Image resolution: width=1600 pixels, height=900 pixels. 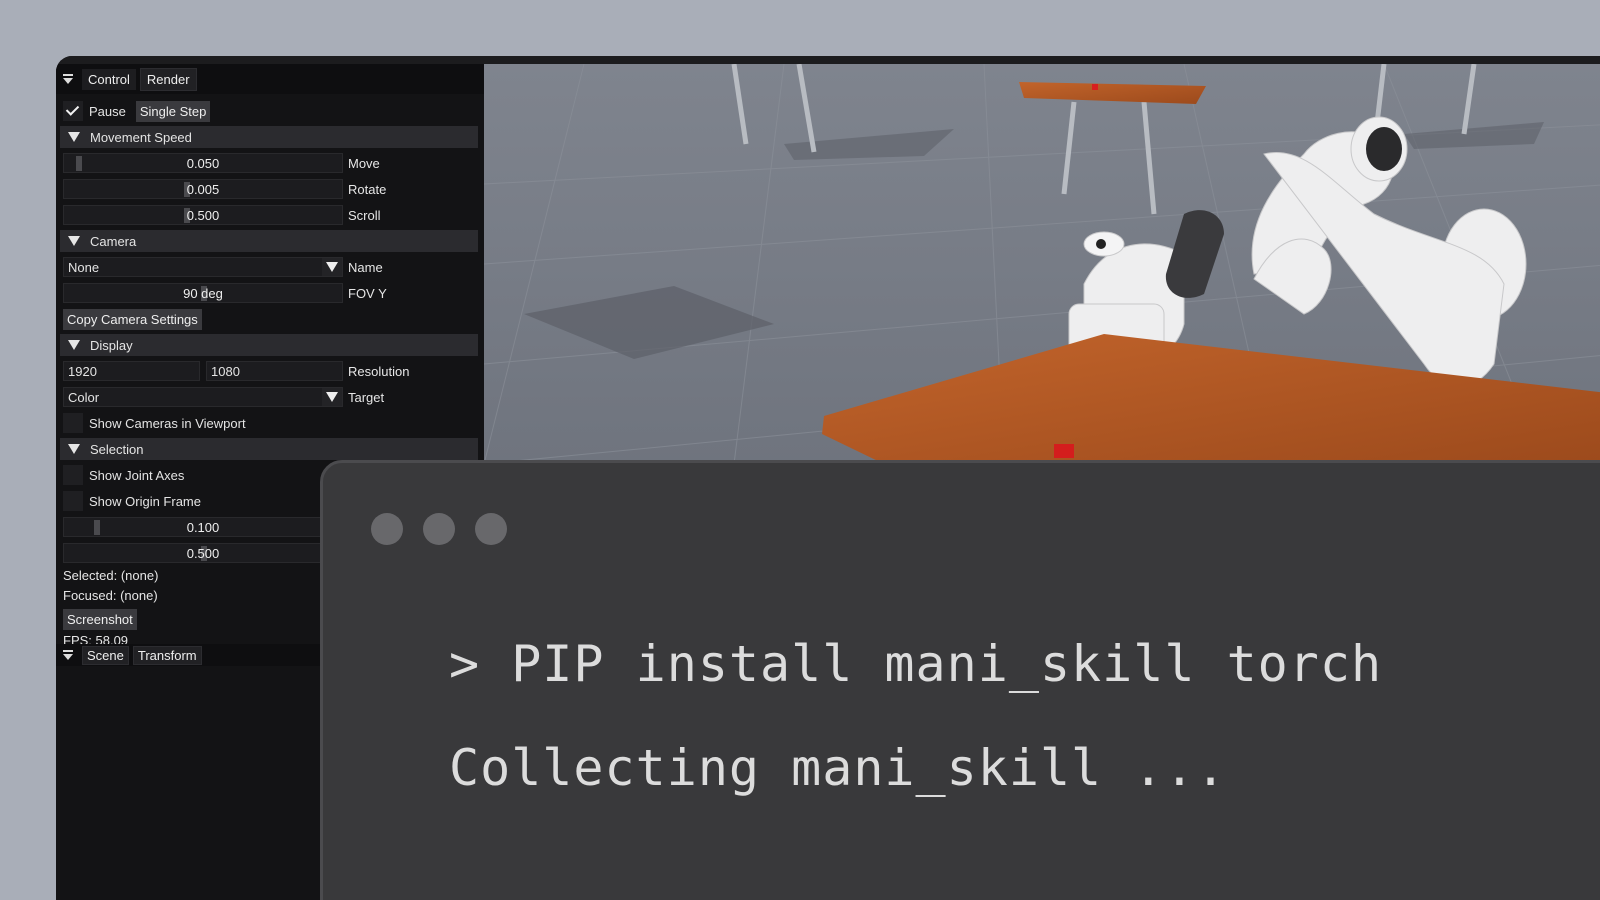 What do you see at coordinates (82, 371) in the screenshot?
I see `input-value: 1920` at bounding box center [82, 371].